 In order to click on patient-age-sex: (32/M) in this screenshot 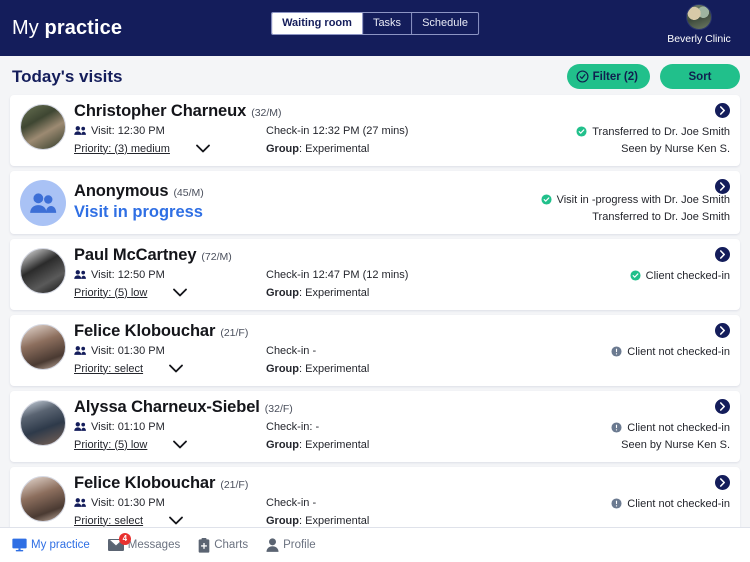, I will do `click(266, 113)`.